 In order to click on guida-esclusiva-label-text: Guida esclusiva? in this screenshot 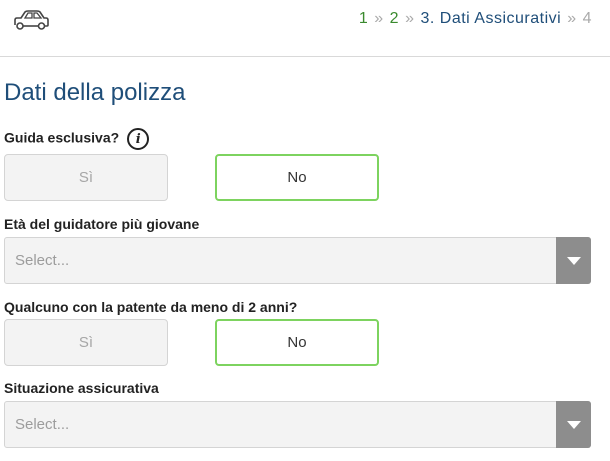, I will do `click(62, 137)`.